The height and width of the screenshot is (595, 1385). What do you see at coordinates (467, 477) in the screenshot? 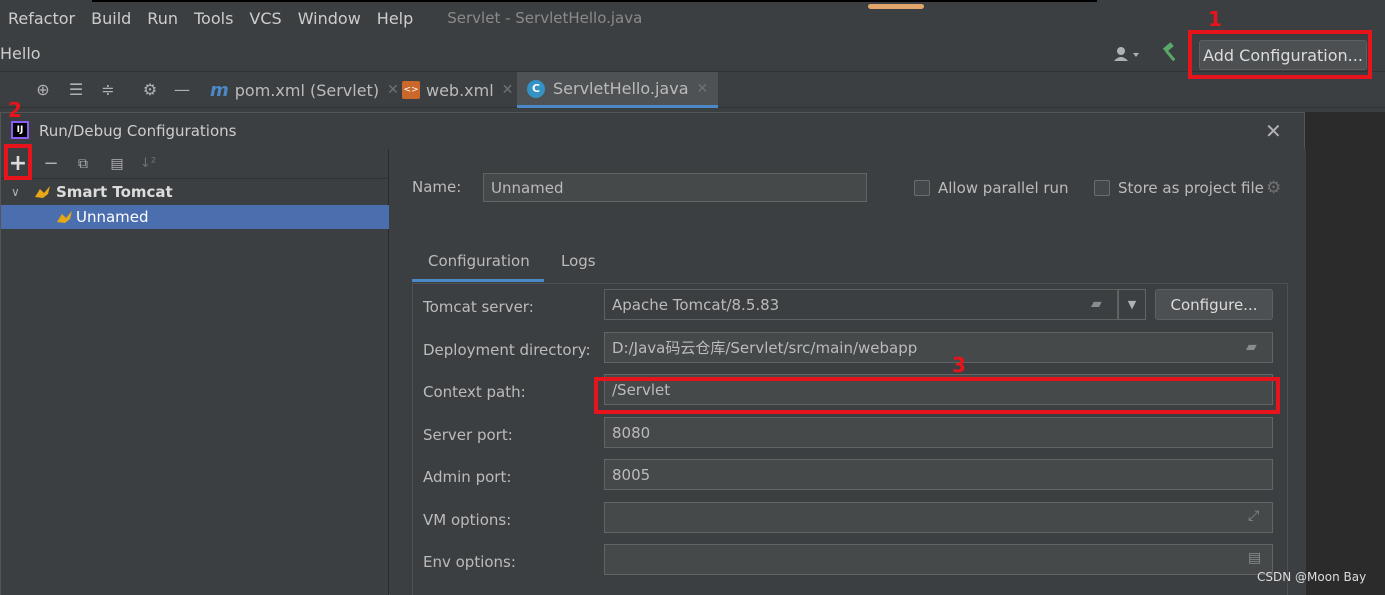
I see `admin-port-label: Admin port:` at bounding box center [467, 477].